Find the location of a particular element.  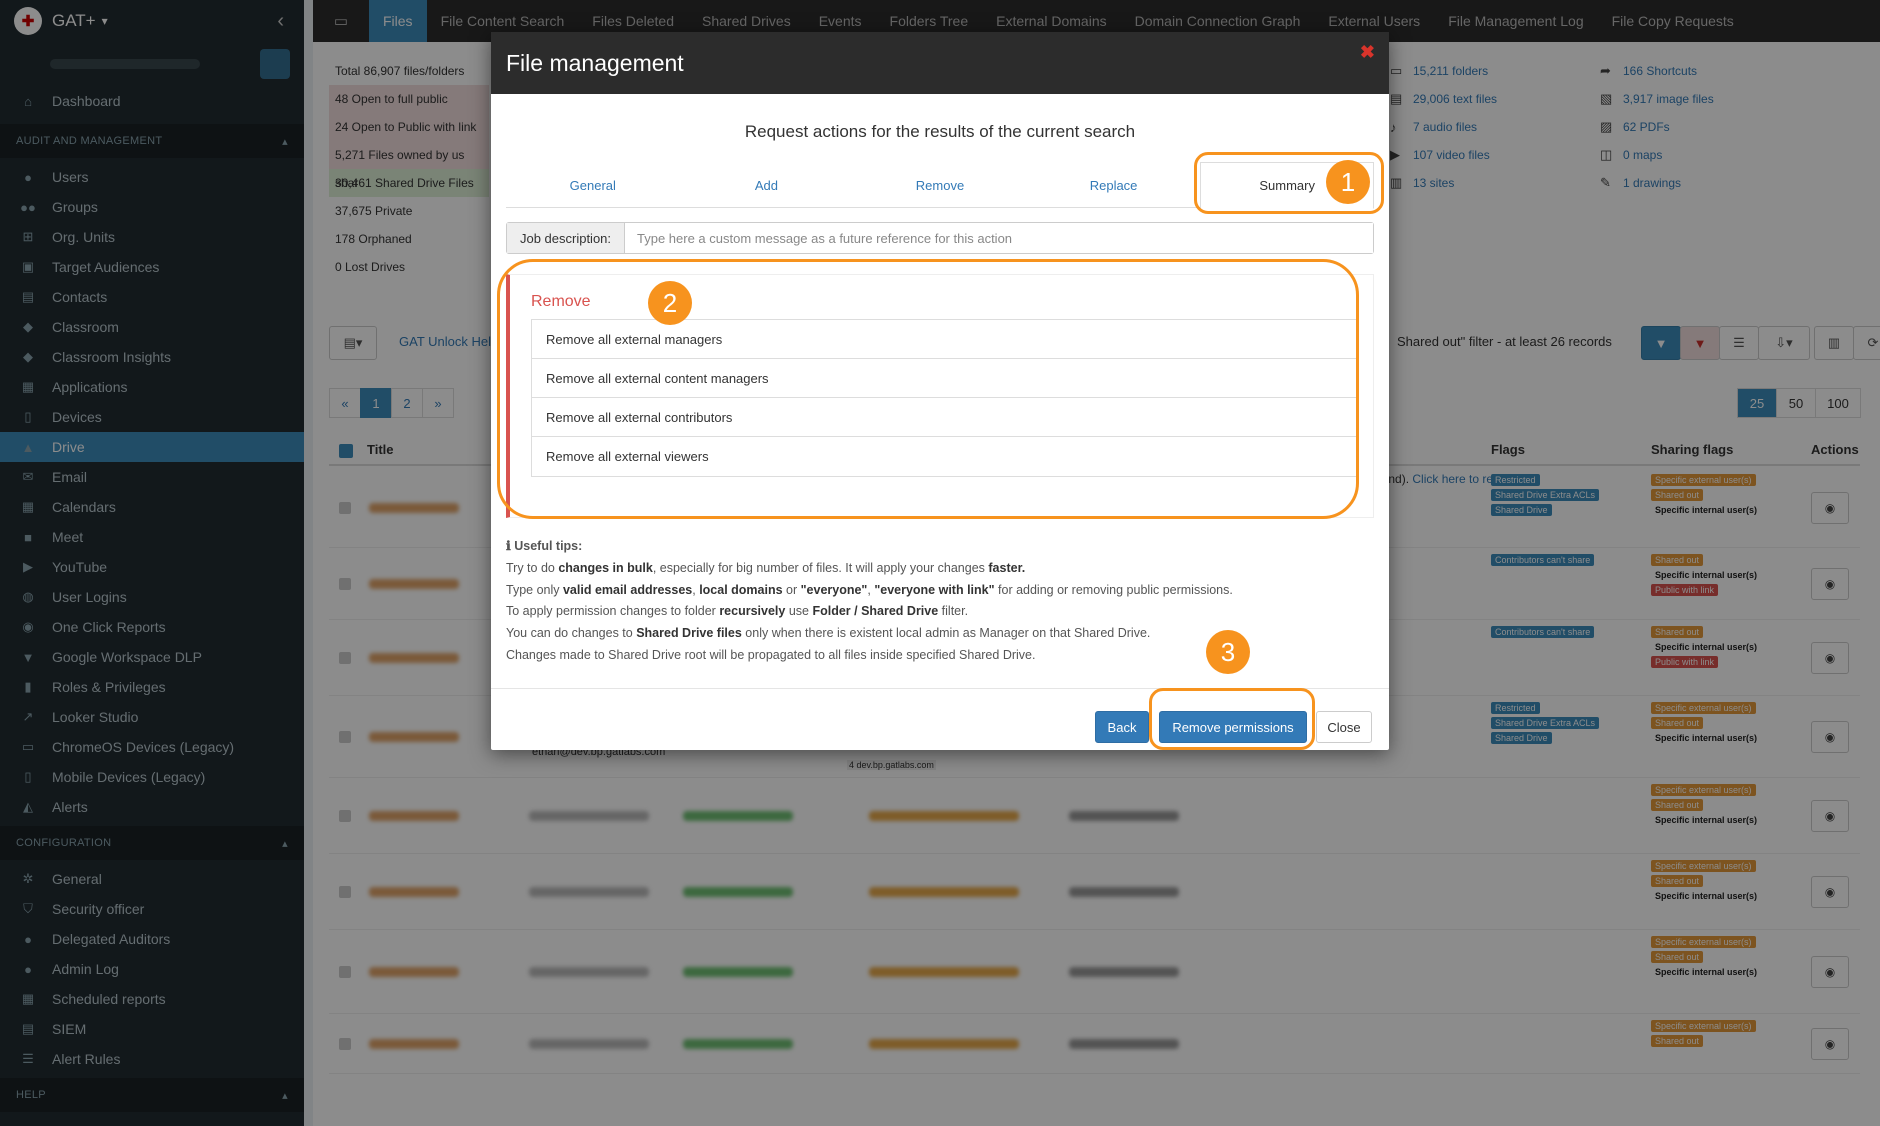

tab-add: Add is located at coordinates (767, 185).